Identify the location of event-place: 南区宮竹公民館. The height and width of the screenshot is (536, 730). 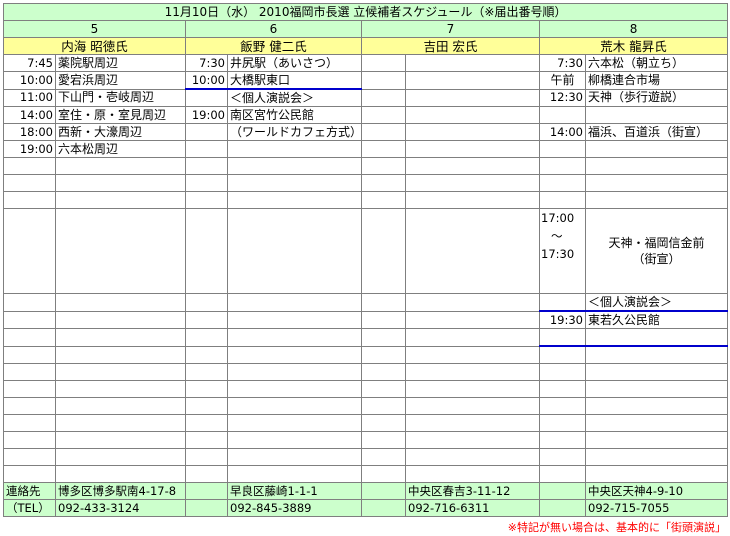
(294, 115).